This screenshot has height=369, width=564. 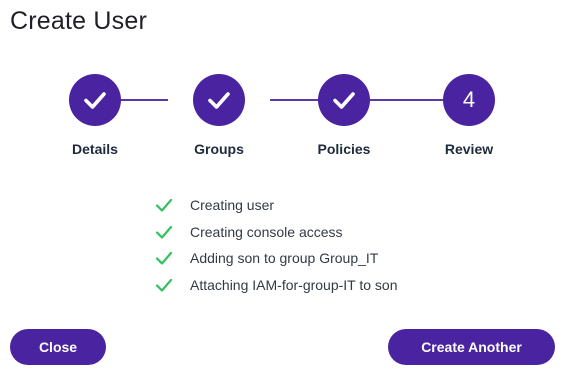 I want to click on step-review-number: 4, so click(x=469, y=99).